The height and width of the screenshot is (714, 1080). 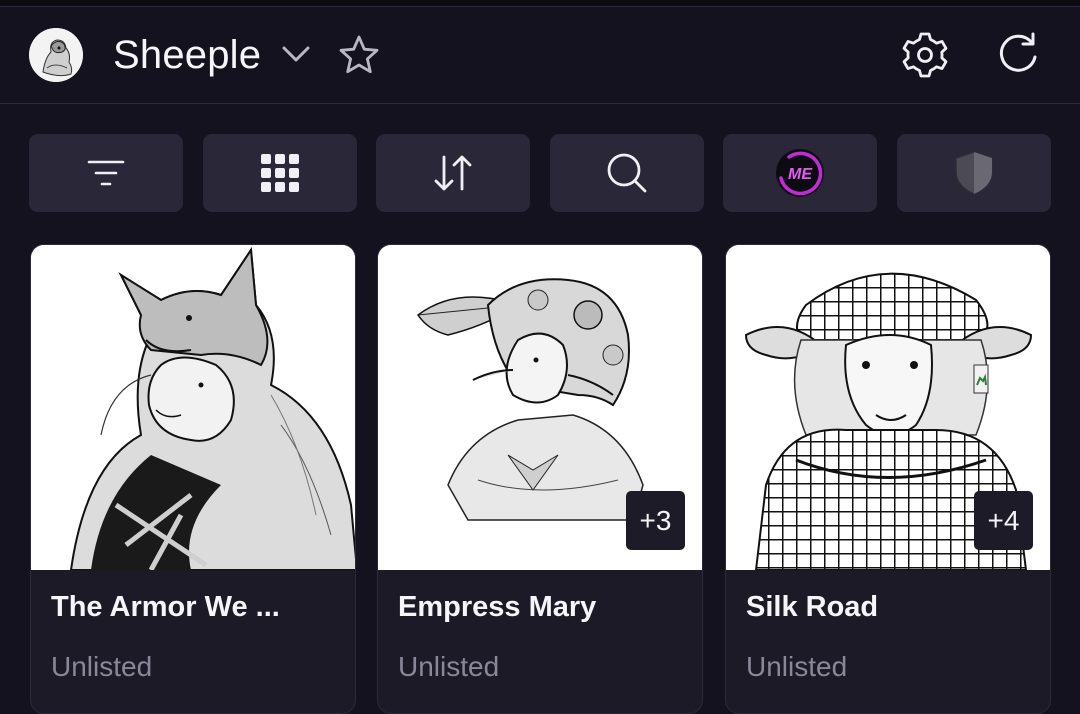 I want to click on filter-icon, so click(x=106, y=173).